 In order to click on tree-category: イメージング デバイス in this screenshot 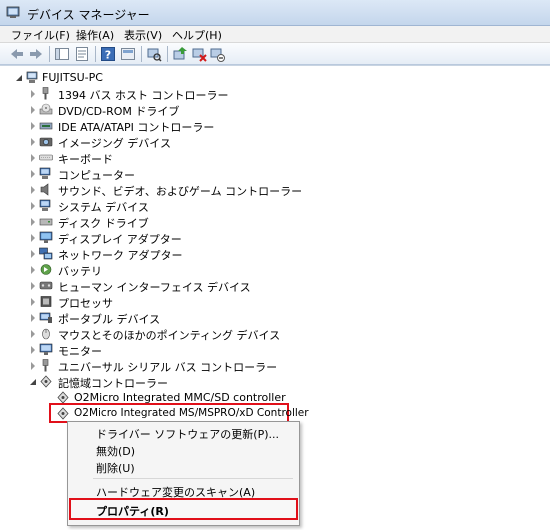, I will do `click(158, 142)`.